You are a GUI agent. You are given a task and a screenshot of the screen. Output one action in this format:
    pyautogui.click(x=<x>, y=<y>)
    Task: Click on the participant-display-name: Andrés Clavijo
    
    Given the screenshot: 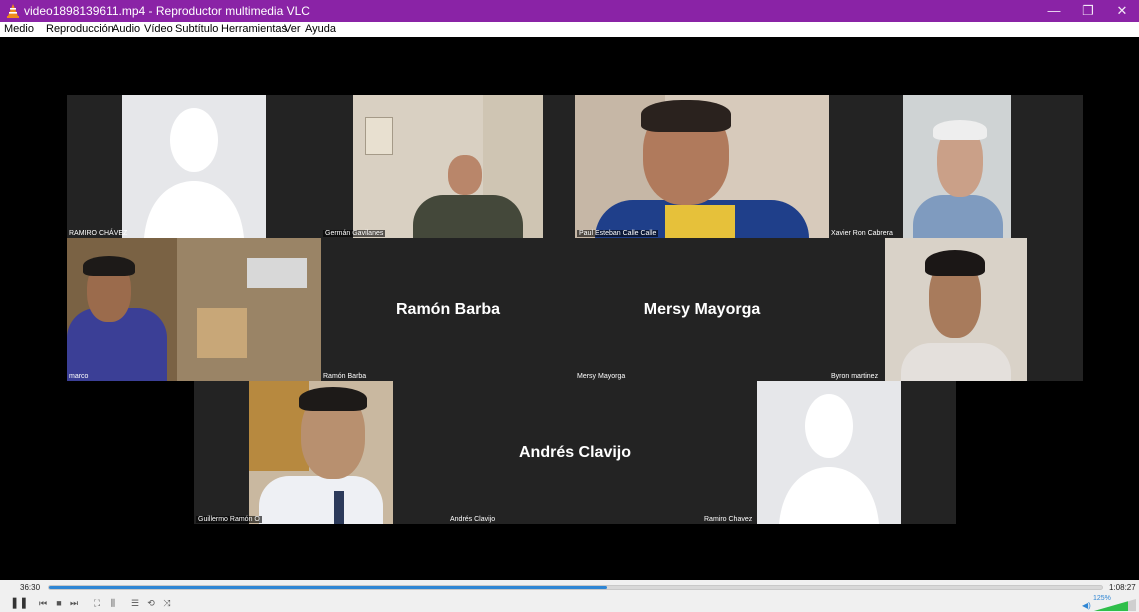 What is the action you would take?
    pyautogui.click(x=575, y=452)
    